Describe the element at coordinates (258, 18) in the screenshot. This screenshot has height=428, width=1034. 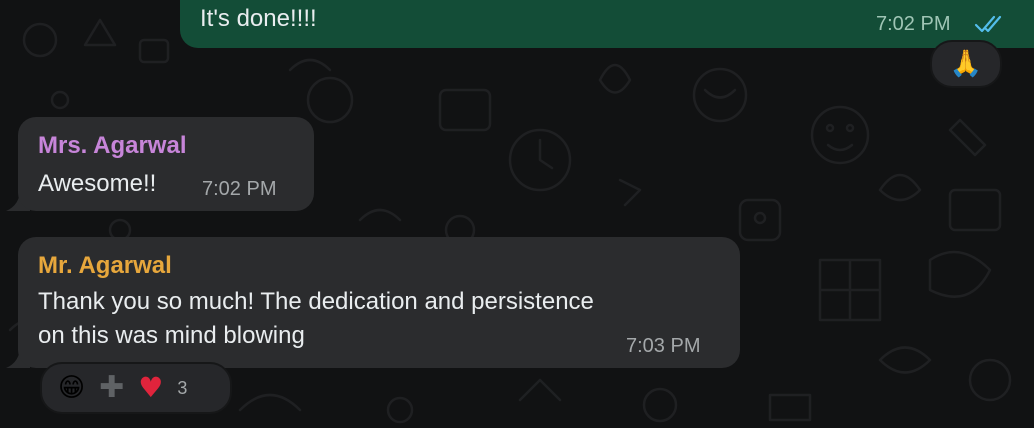
I see `message-text: It's done!!!!` at that location.